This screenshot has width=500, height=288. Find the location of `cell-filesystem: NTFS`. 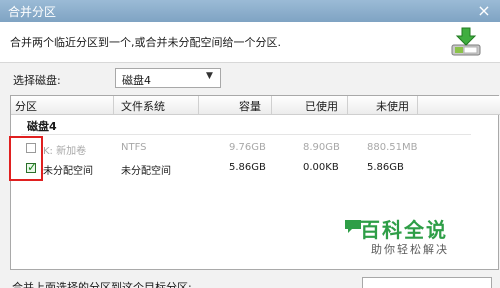

cell-filesystem: NTFS is located at coordinates (134, 147).